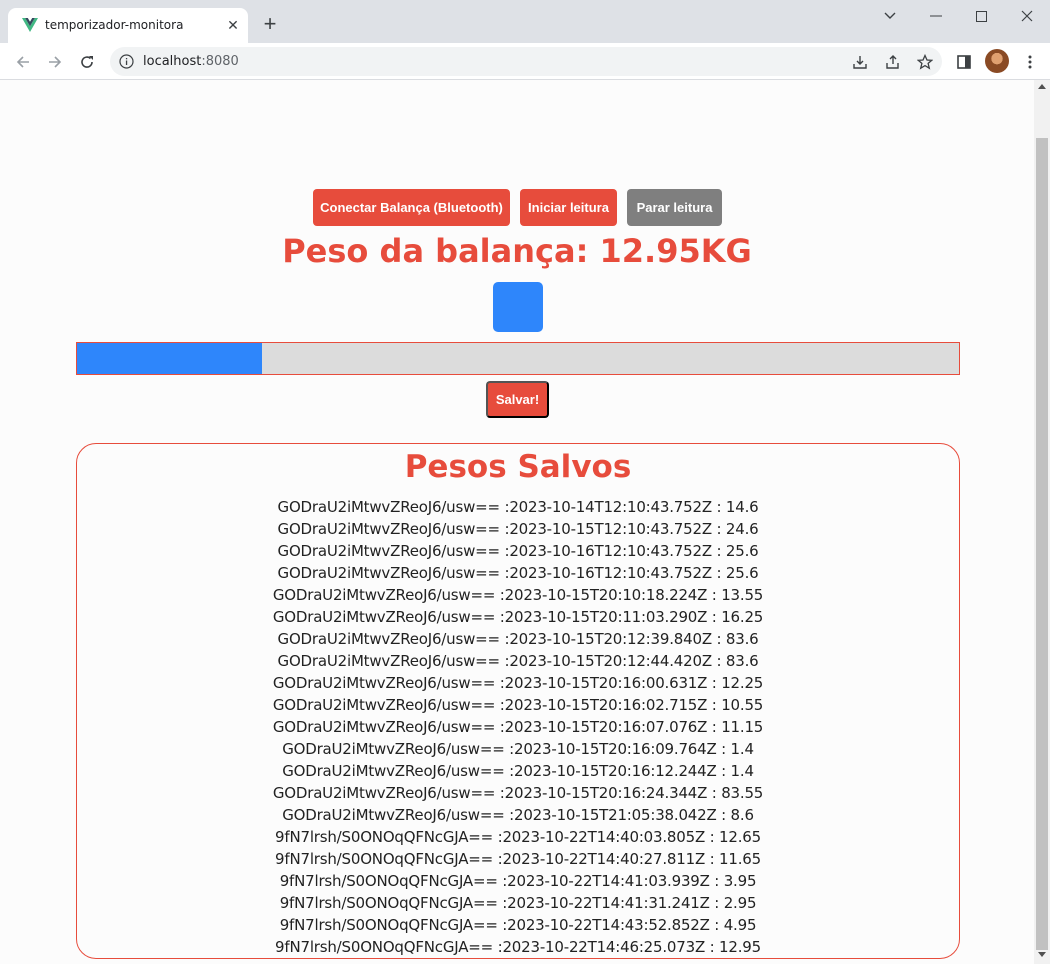 This screenshot has height=964, width=1050. I want to click on tab-close-icon: ✕, so click(233, 25).